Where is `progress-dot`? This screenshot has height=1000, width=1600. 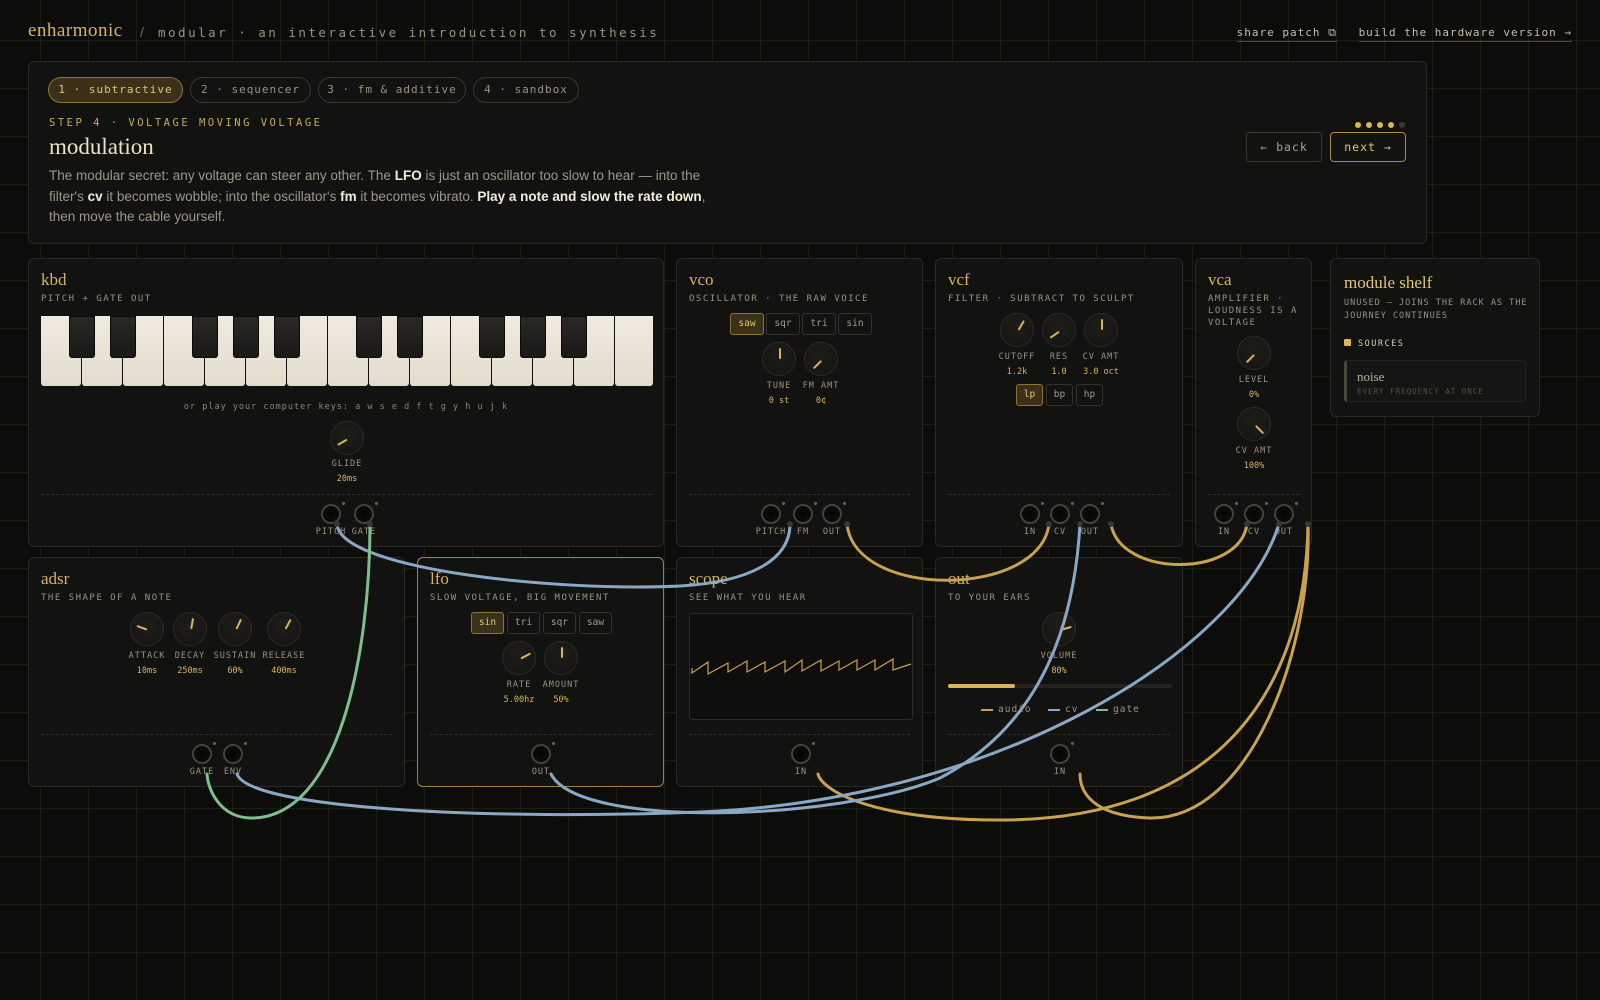 progress-dot is located at coordinates (1369, 125).